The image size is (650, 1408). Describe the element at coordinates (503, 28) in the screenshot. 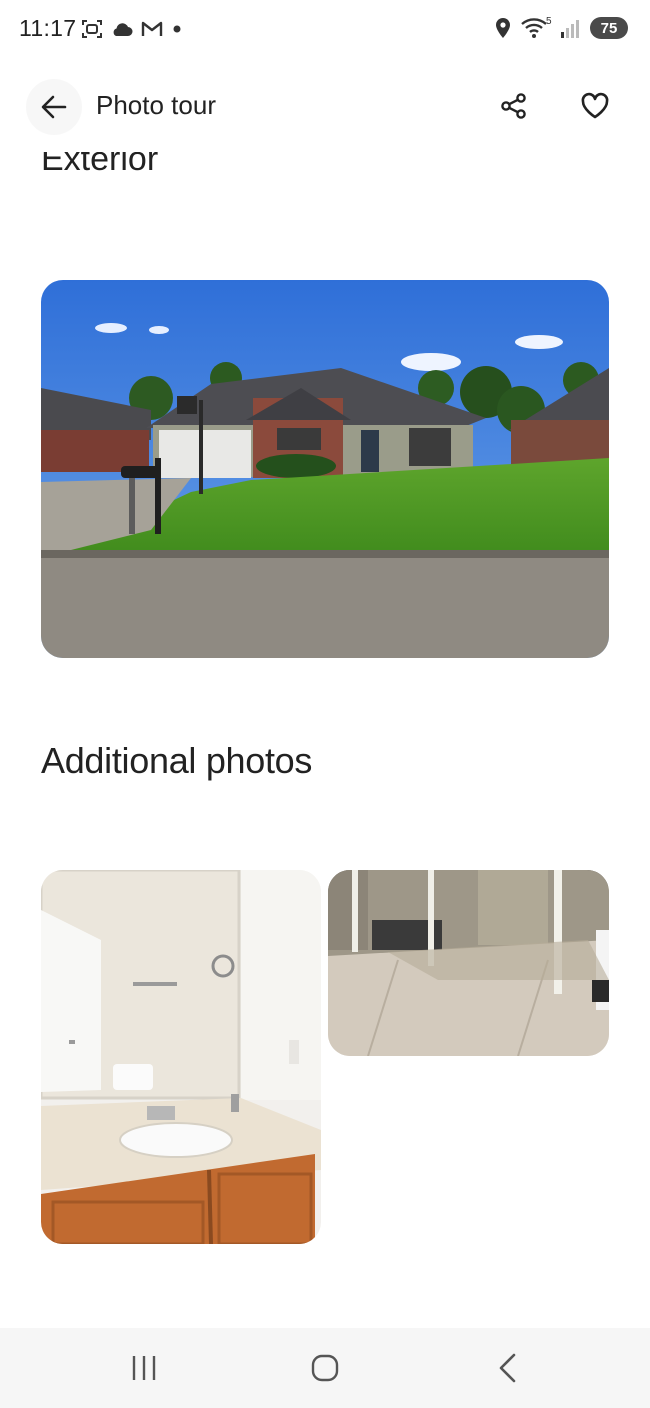

I see `location-icon` at that location.